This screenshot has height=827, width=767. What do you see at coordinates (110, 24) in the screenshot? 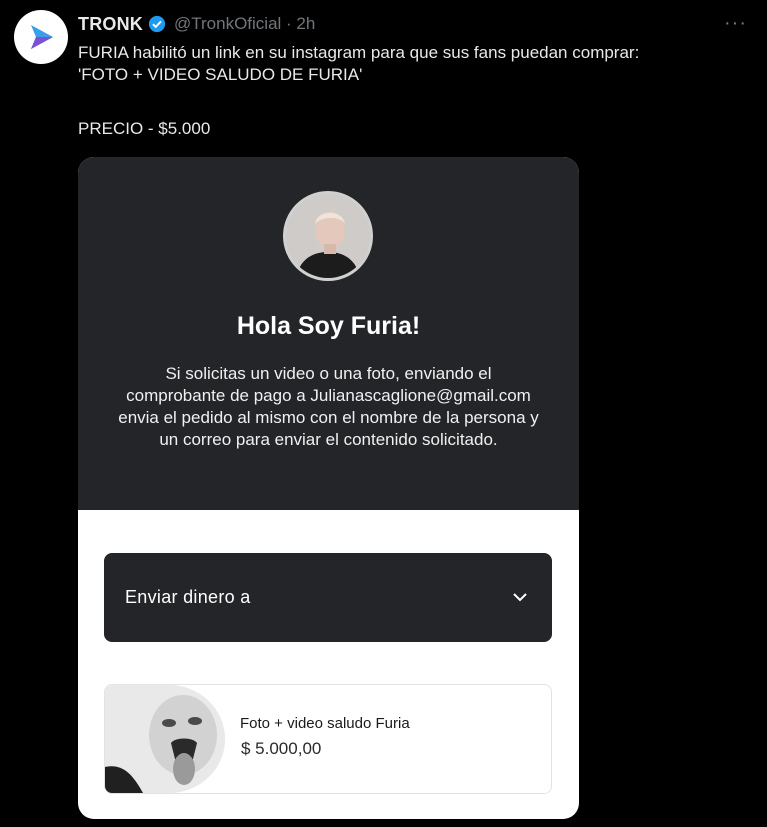
I see `author-name: TRONK` at bounding box center [110, 24].